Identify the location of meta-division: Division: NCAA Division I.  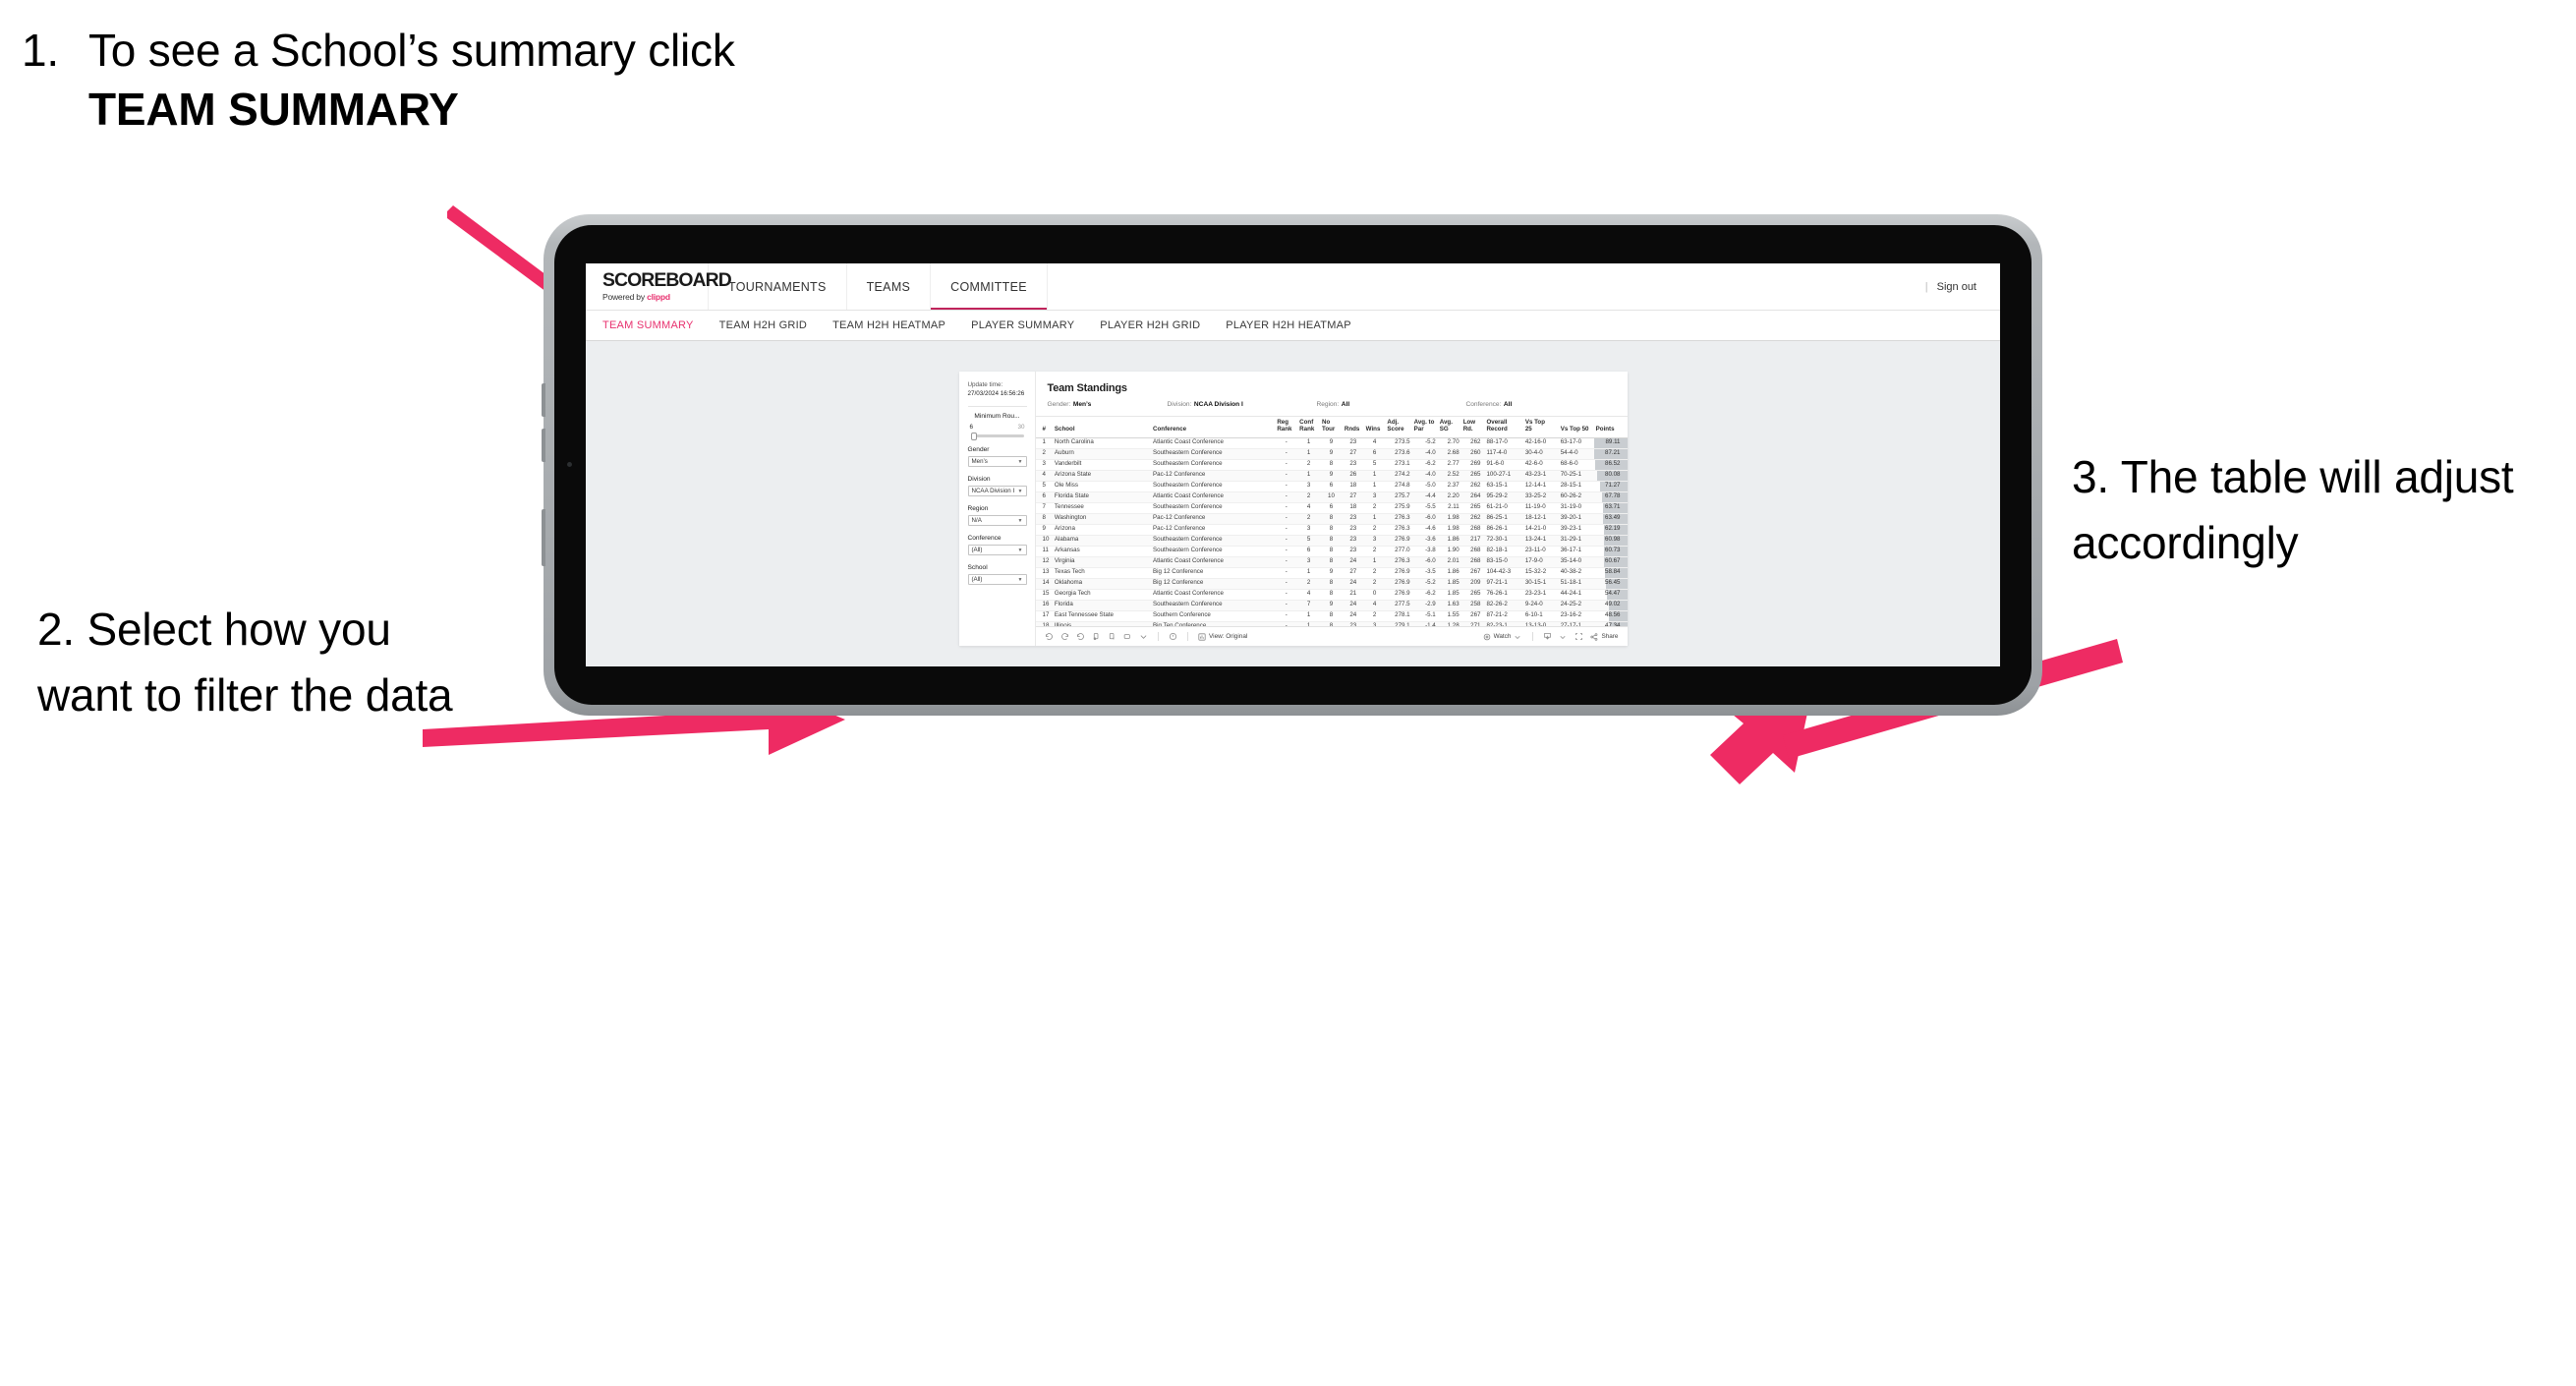
(1242, 404).